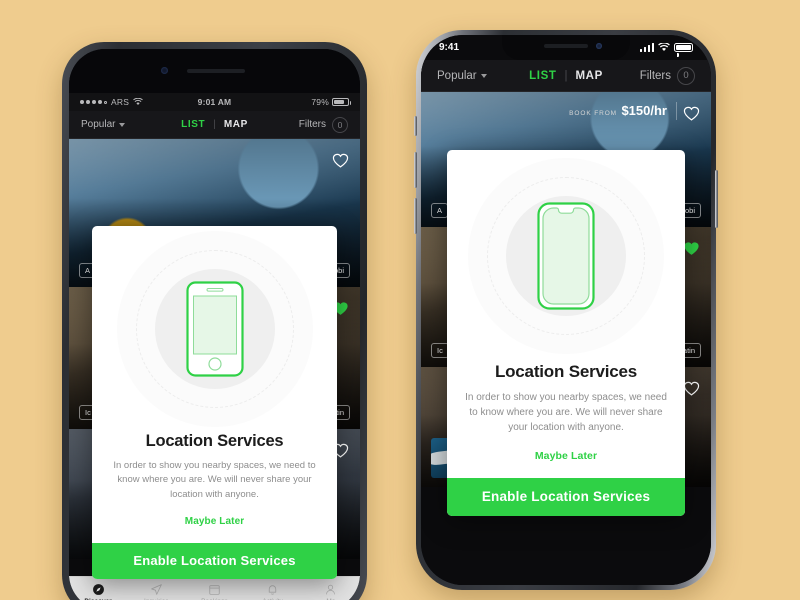 Image resolution: width=800 pixels, height=600 pixels. I want to click on tab-bookings: Bookings, so click(214, 588).